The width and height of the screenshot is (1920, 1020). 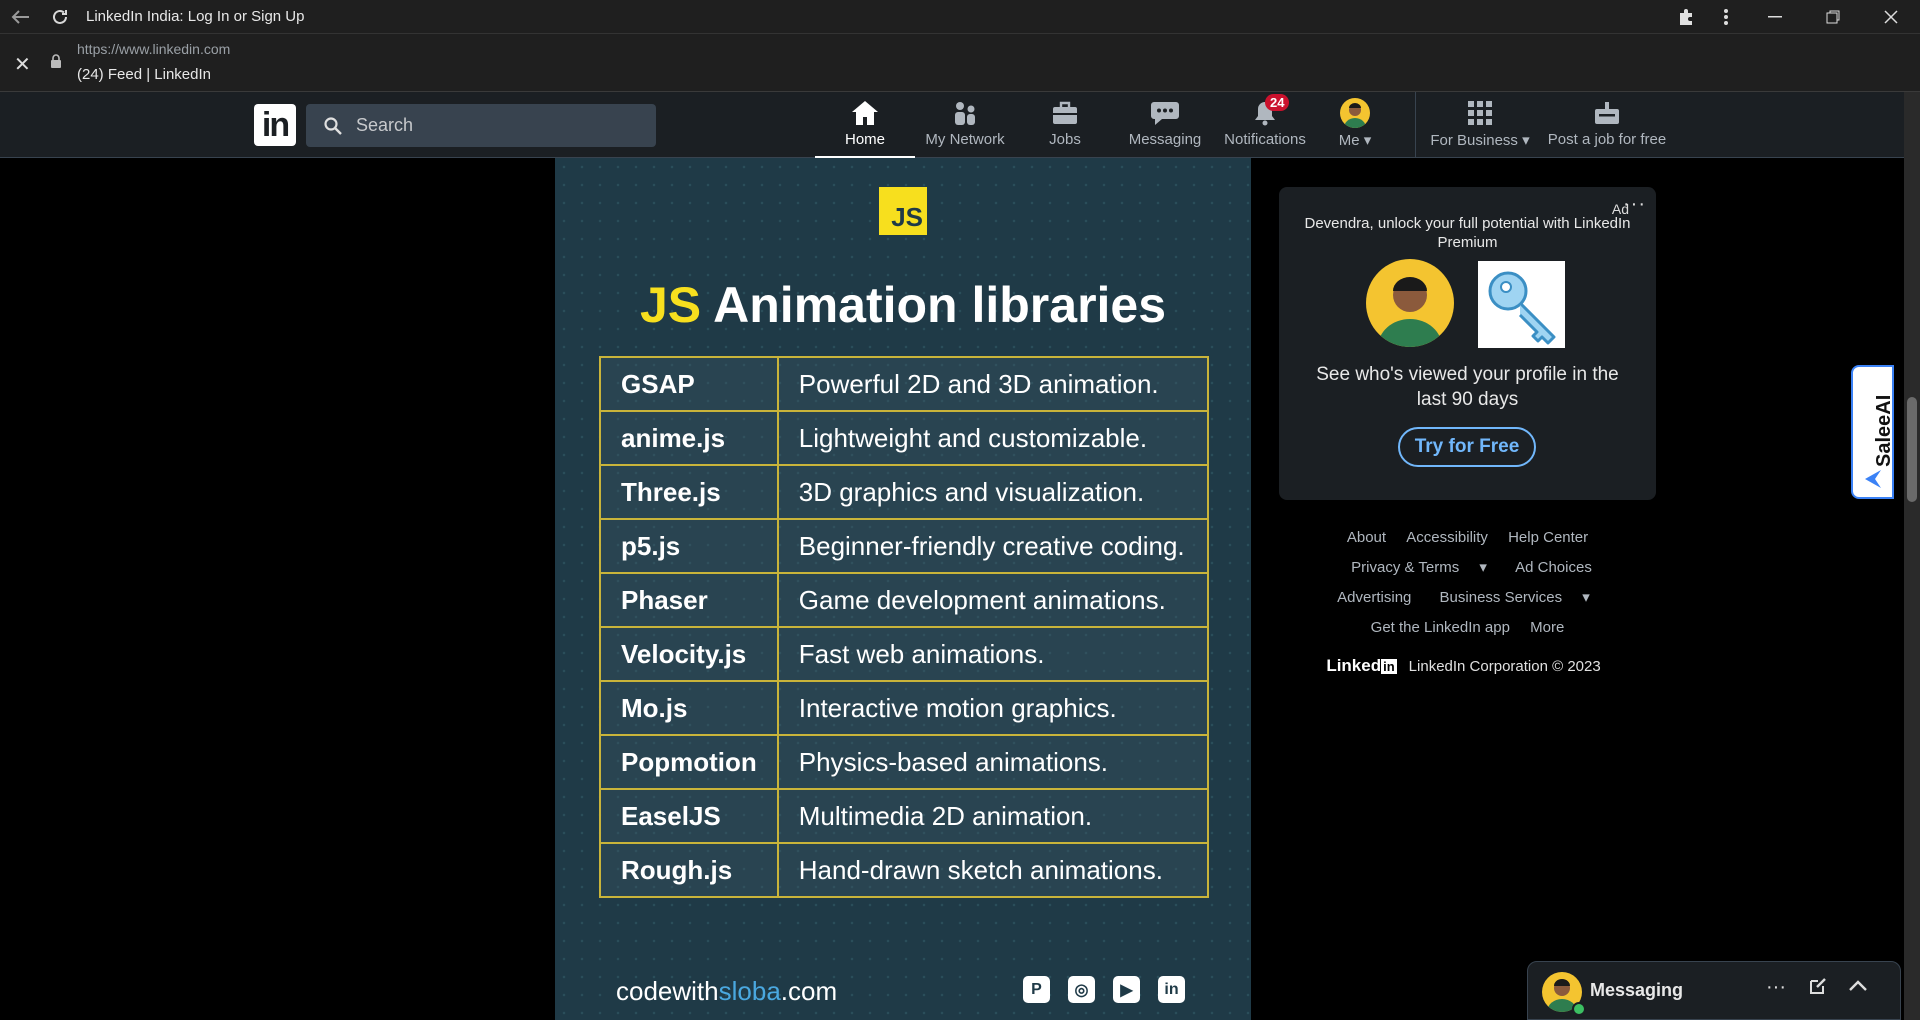 I want to click on footer-link-ad-choices: Ad Choices, so click(x=1553, y=567).